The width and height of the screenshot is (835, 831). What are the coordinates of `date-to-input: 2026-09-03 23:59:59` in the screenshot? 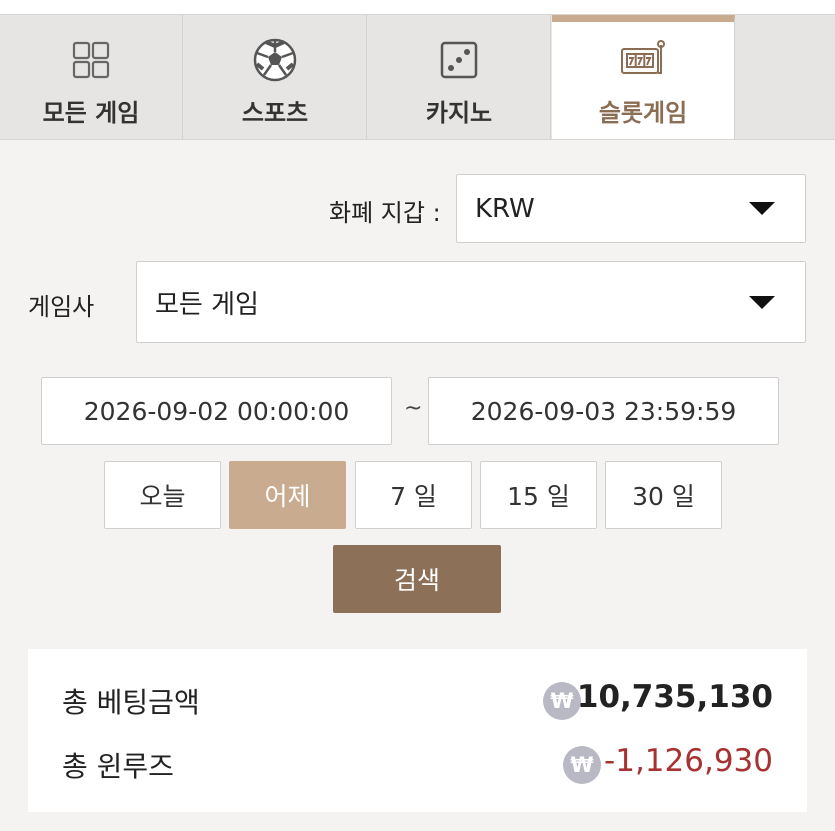 It's located at (603, 411).